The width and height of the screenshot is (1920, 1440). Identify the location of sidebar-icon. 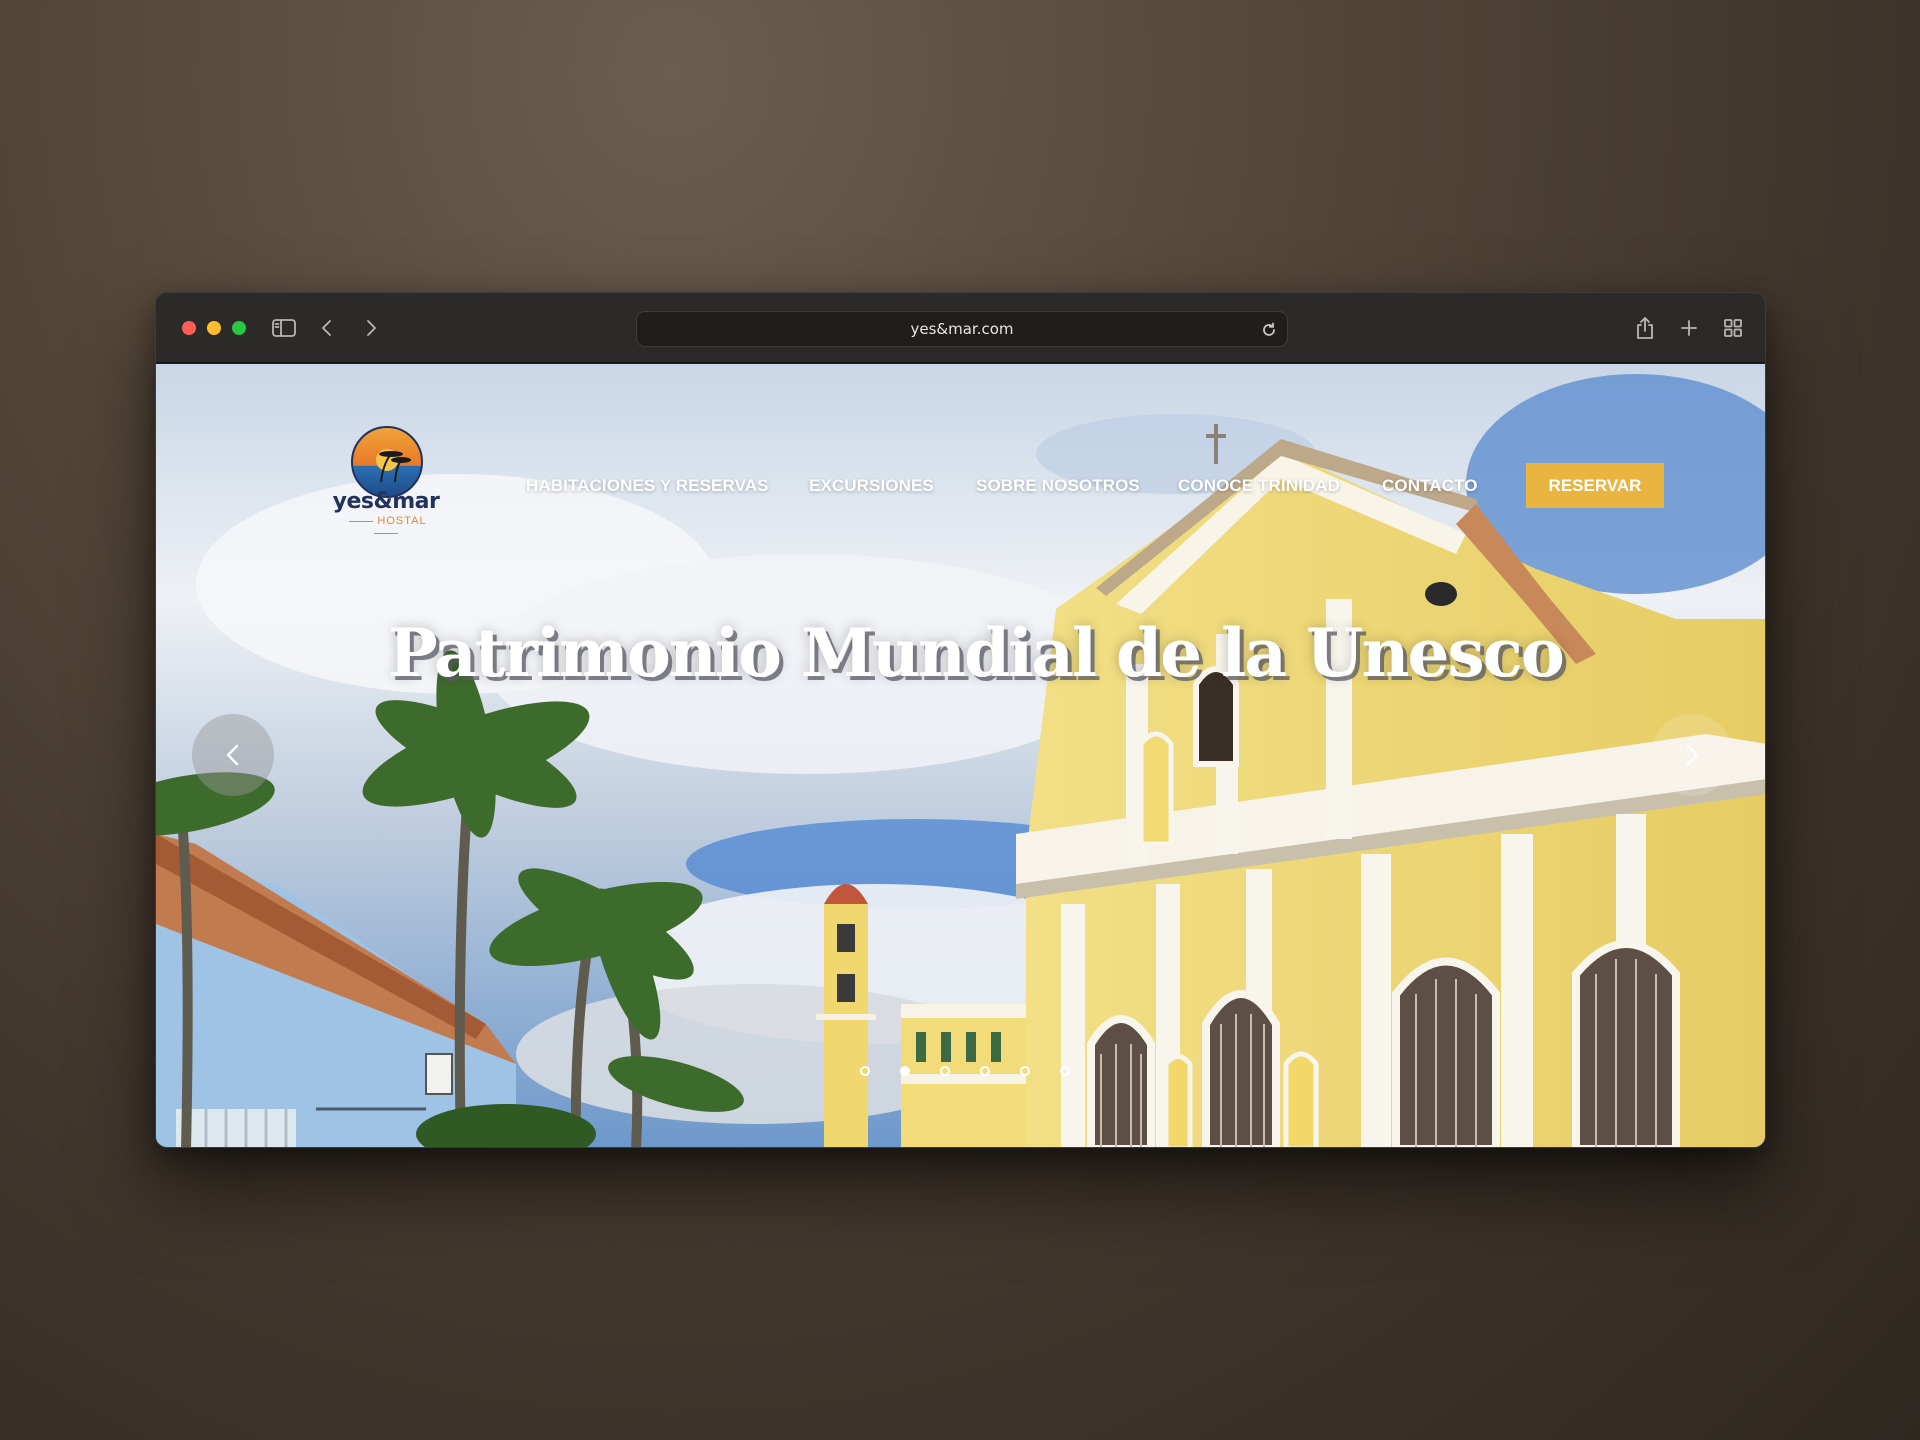
(284, 328).